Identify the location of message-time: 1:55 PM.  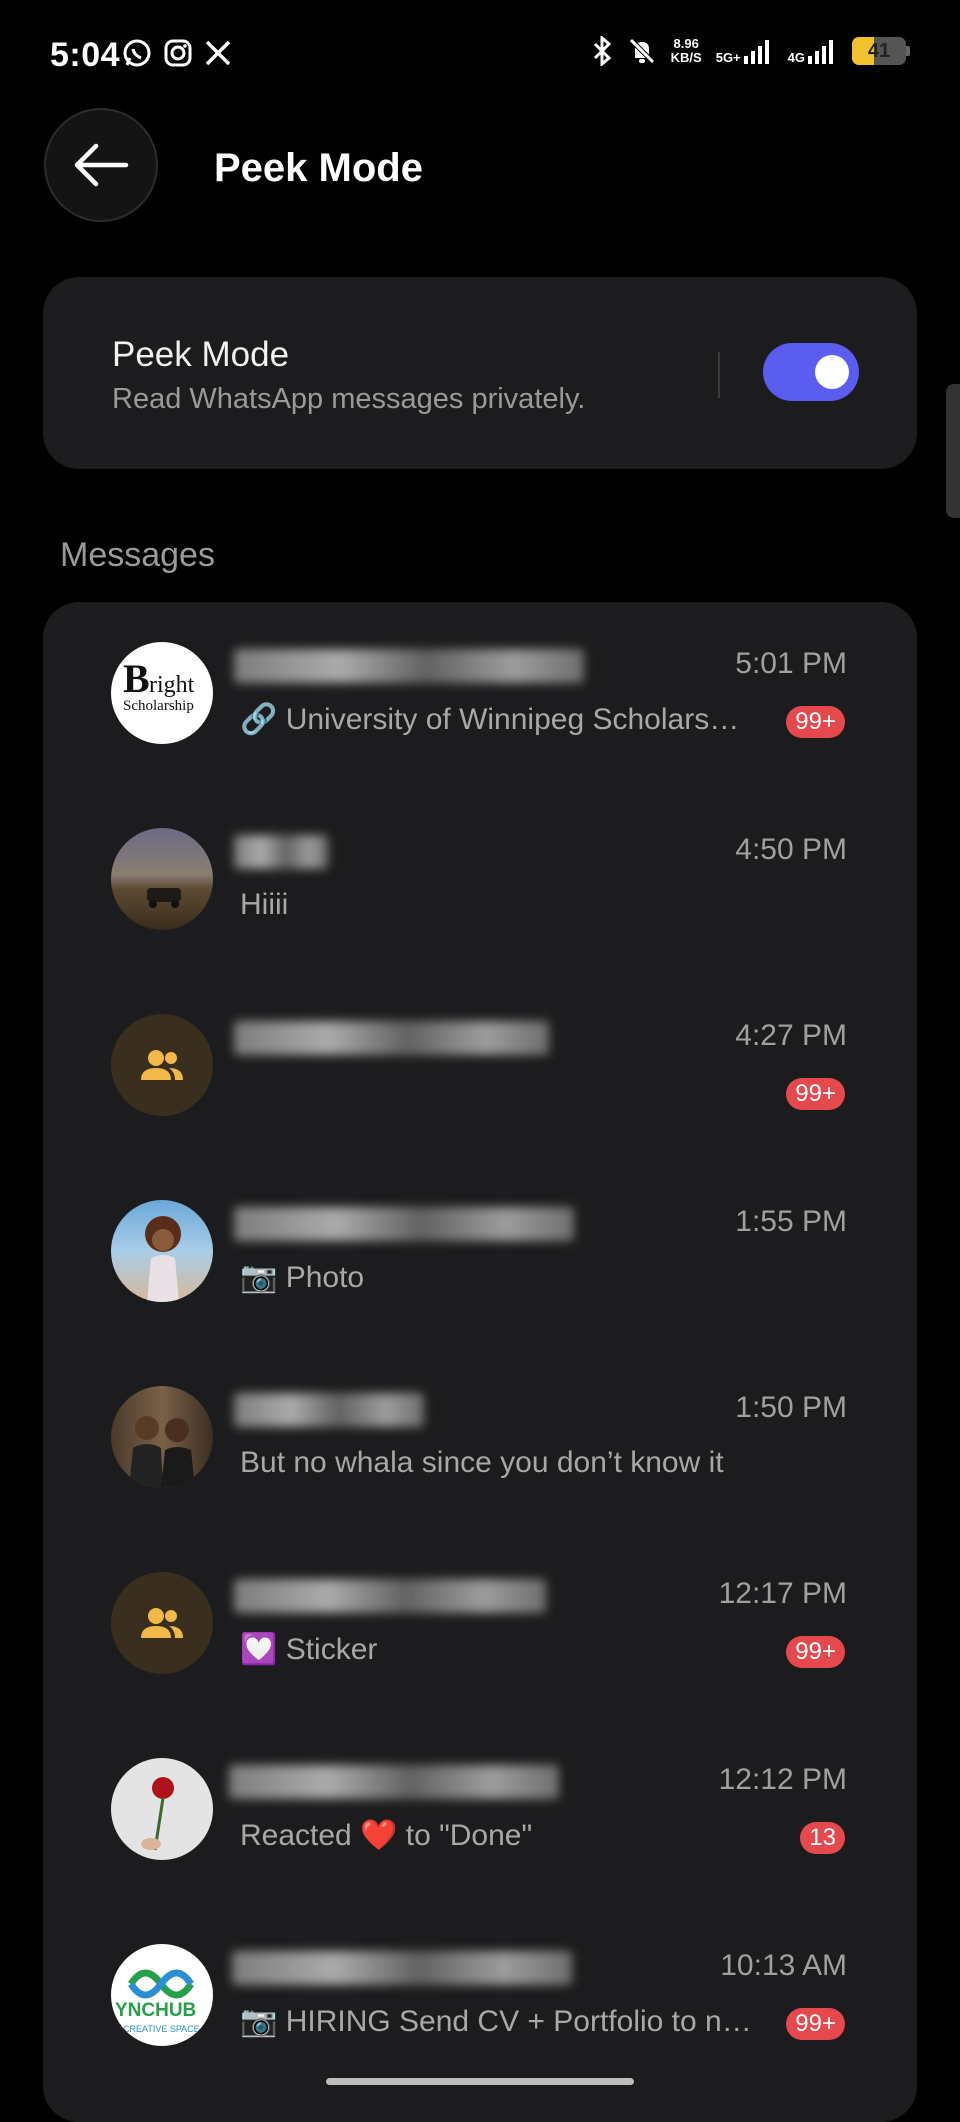
(791, 1221).